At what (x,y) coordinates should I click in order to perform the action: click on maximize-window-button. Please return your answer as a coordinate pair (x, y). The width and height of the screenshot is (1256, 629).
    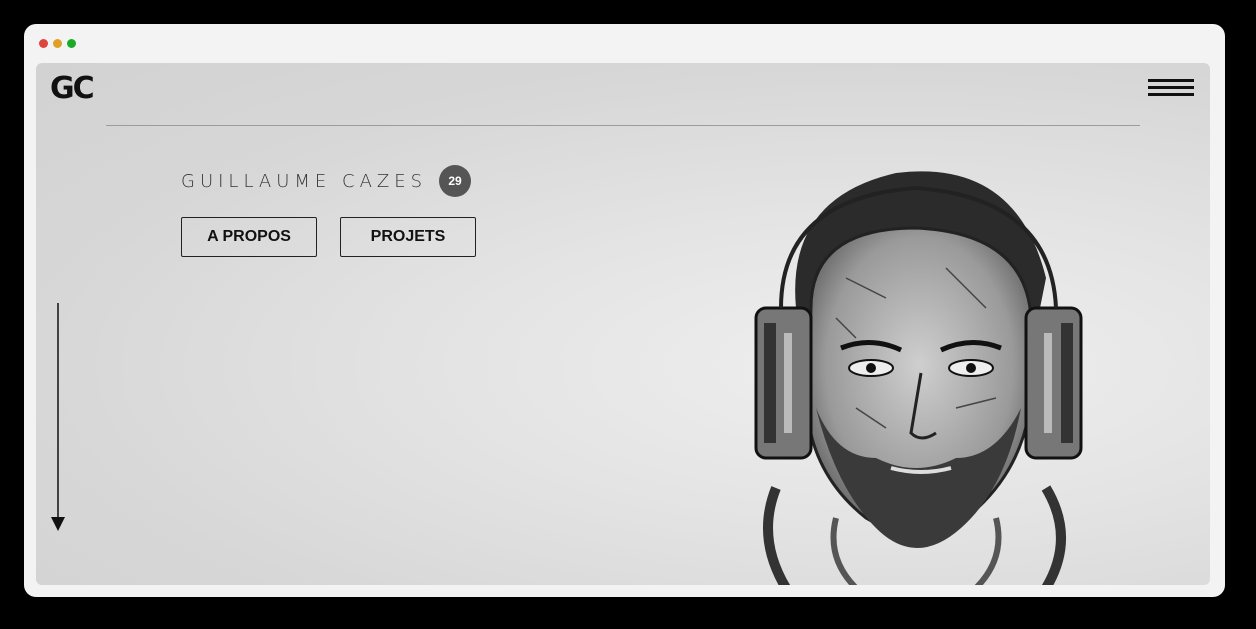
    Looking at the image, I should click on (71, 43).